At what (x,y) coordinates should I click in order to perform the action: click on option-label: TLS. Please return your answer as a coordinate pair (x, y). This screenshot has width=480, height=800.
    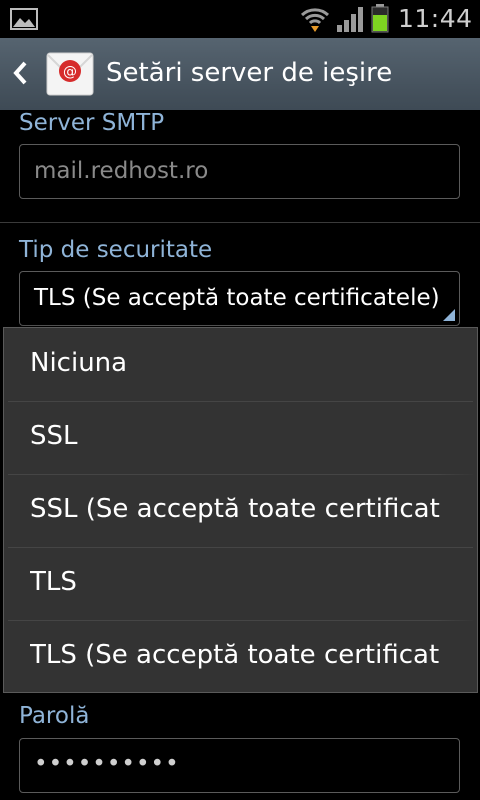
    Looking at the image, I should click on (53, 582).